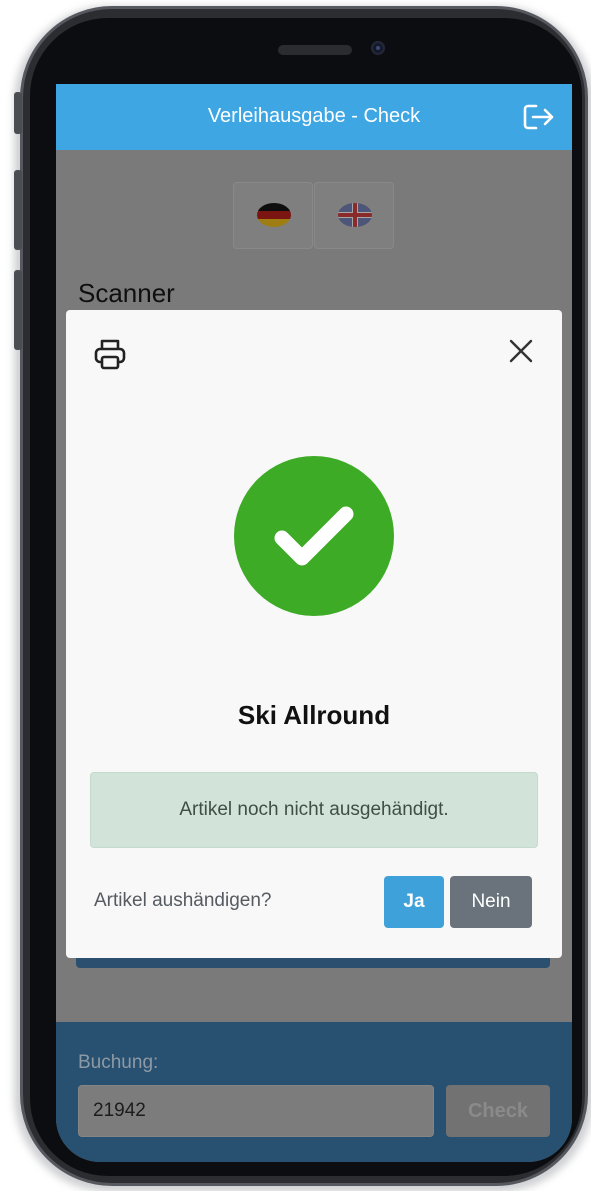  I want to click on booking-bar: Buchung: 21942 Check, so click(314, 1092).